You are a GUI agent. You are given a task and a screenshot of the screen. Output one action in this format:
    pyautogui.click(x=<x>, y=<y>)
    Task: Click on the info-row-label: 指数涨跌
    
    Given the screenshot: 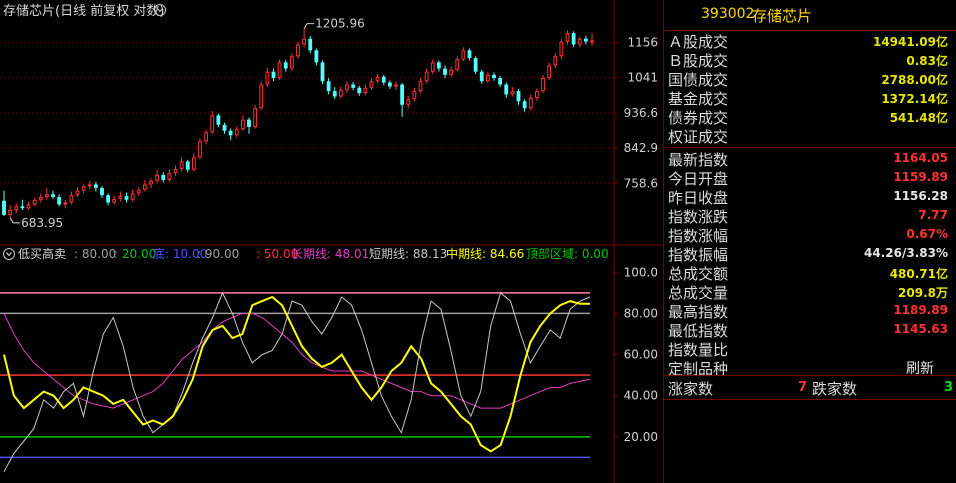 What is the action you would take?
    pyautogui.click(x=698, y=217)
    